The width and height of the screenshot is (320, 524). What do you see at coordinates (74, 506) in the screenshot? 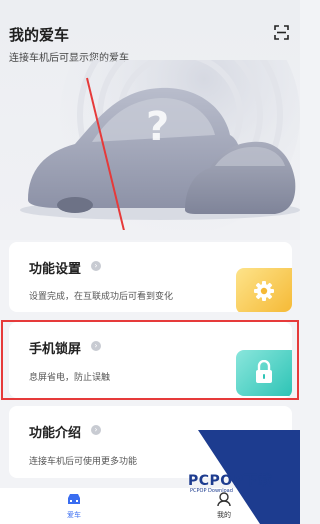
I see `tab-car: 爱车` at bounding box center [74, 506].